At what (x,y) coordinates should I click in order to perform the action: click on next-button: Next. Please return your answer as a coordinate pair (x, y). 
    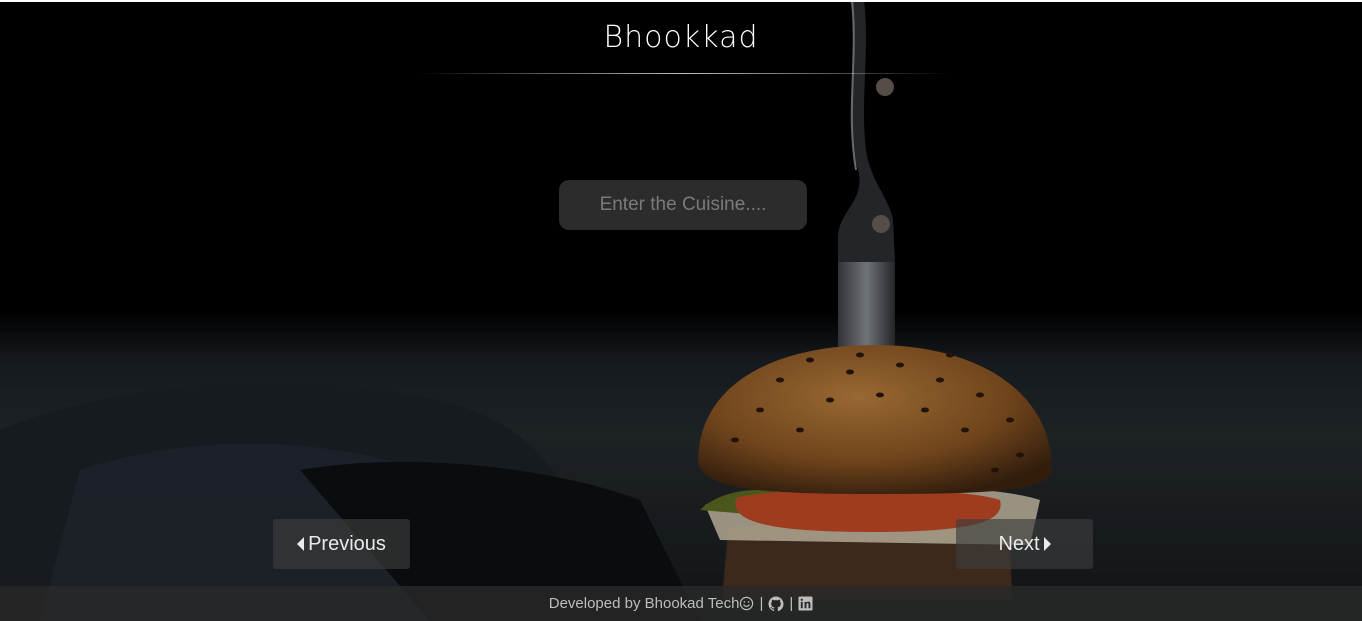
    Looking at the image, I should click on (1024, 544).